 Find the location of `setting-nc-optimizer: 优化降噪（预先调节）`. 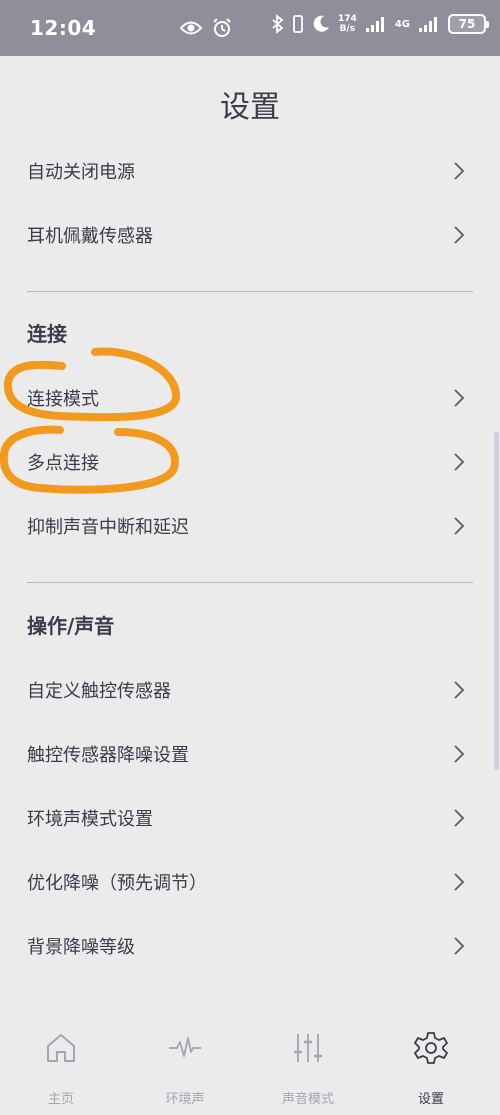

setting-nc-optimizer: 优化降噪（预先调节） is located at coordinates (247, 882).